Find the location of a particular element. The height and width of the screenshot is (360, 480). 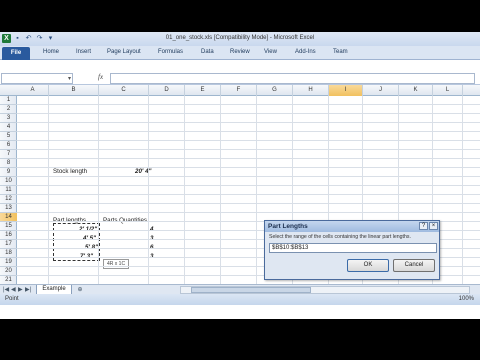

help-button: ? is located at coordinates (423, 226).